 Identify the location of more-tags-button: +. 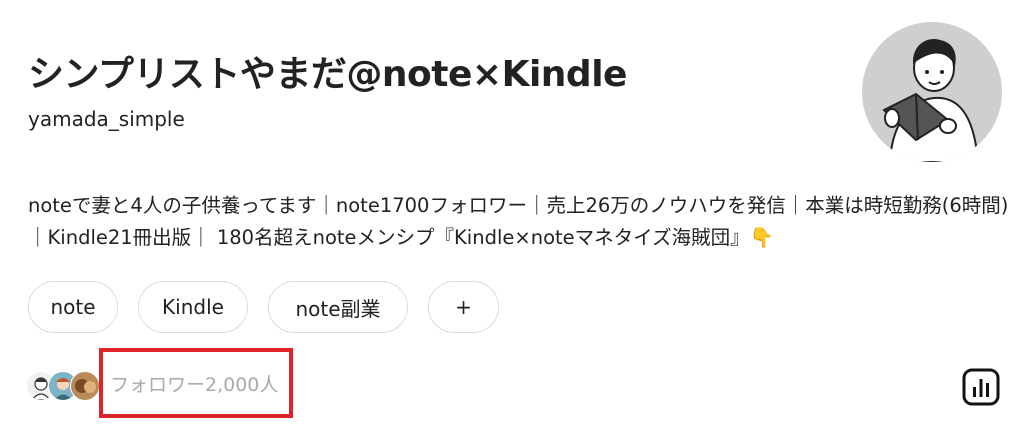
(463, 307).